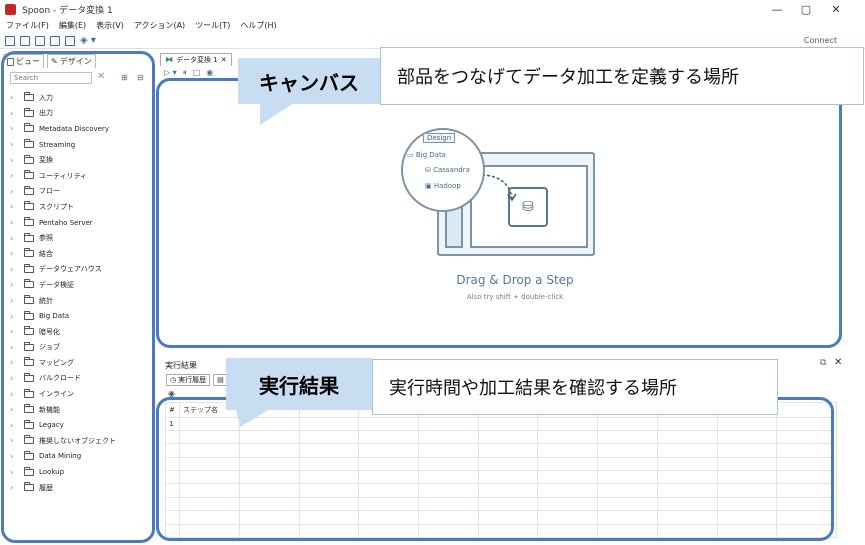  What do you see at coordinates (72, 25) in the screenshot?
I see `menu-edit: 編集(E)` at bounding box center [72, 25].